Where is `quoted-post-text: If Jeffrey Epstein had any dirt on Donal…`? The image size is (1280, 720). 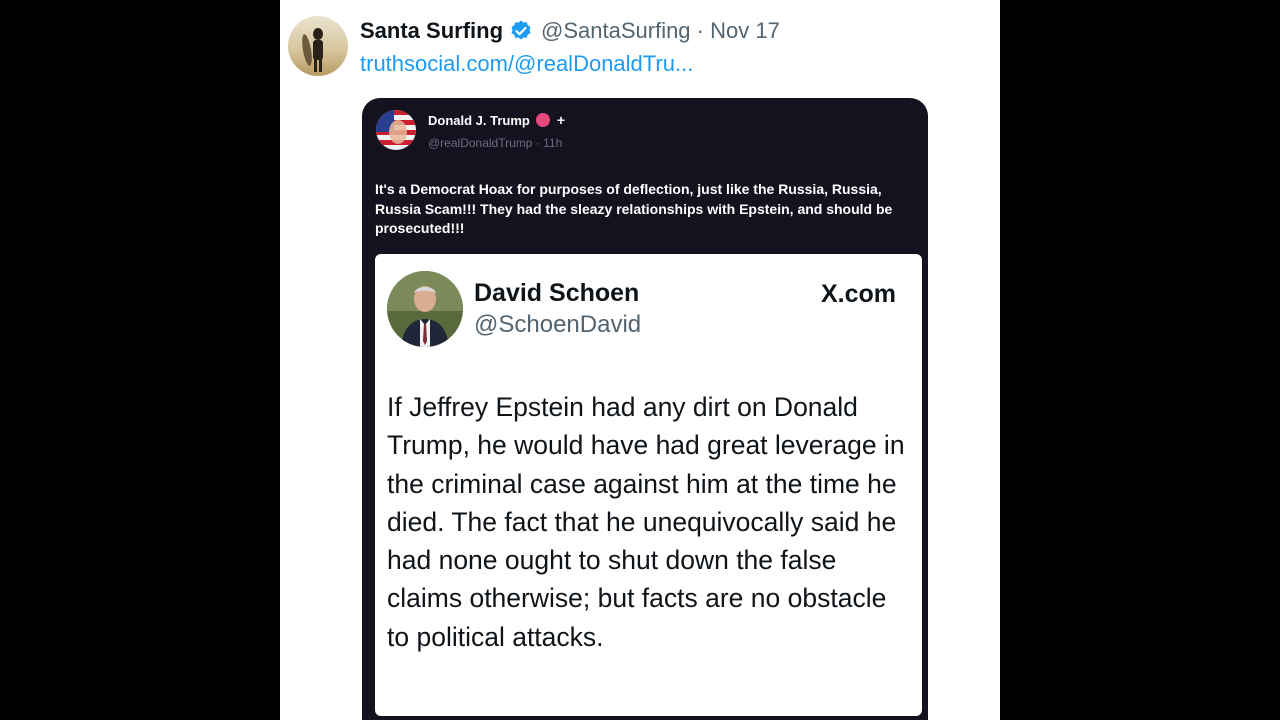 quoted-post-text: If Jeffrey Epstein had any dirt on Donal… is located at coordinates (646, 522).